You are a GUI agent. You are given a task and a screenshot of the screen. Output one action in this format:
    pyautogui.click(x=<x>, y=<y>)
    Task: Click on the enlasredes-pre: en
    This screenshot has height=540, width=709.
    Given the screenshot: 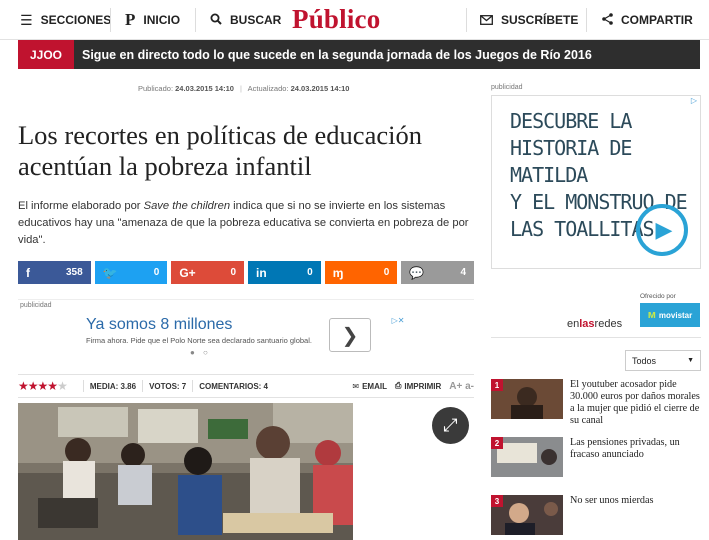 What is the action you would take?
    pyautogui.click(x=573, y=324)
    